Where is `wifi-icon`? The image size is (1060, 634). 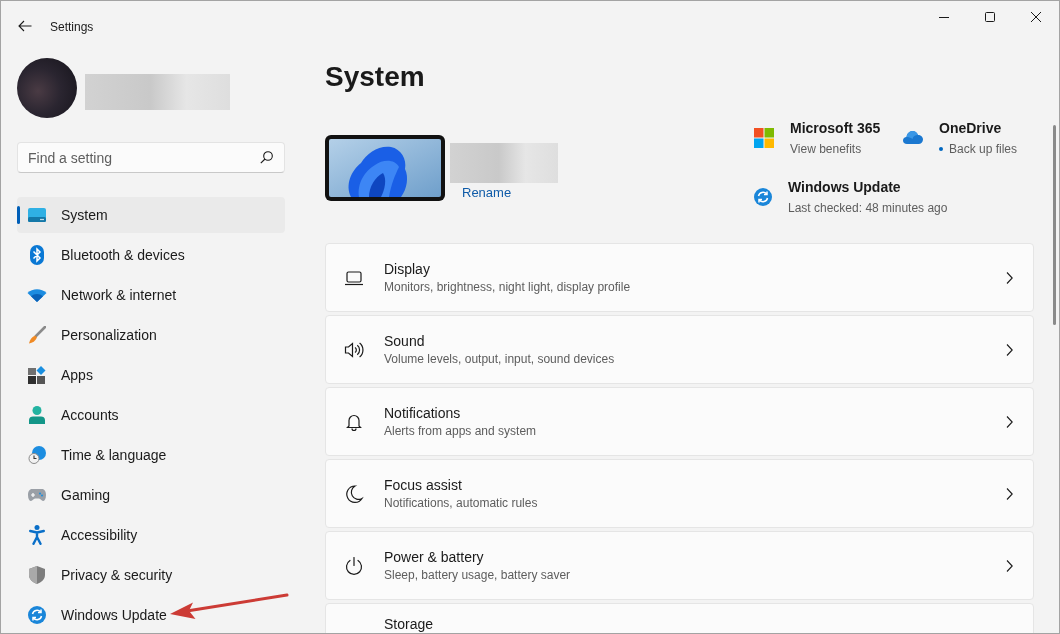 wifi-icon is located at coordinates (37, 295).